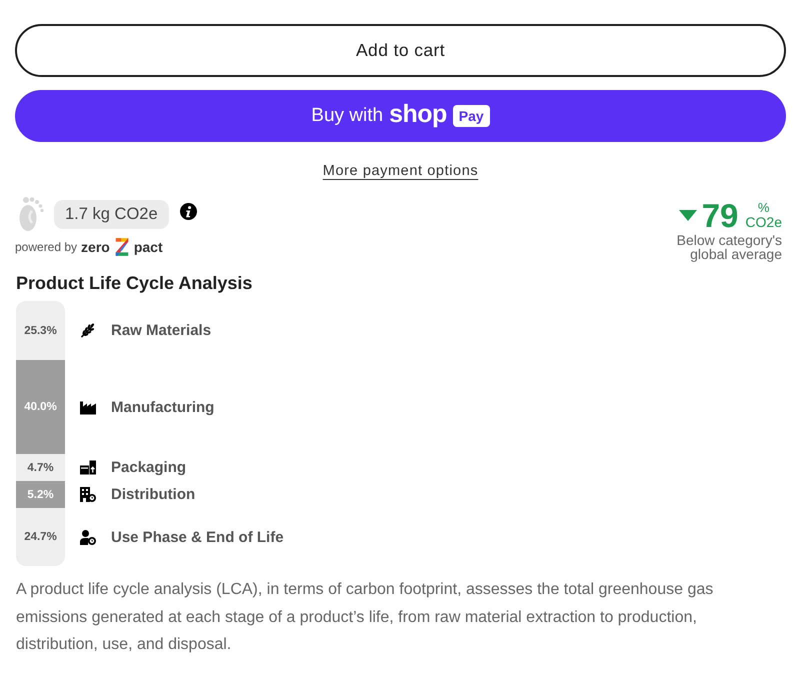 This screenshot has width=800, height=674. I want to click on carbon-footprint-value: 1.7 kg CO2e, so click(111, 214).